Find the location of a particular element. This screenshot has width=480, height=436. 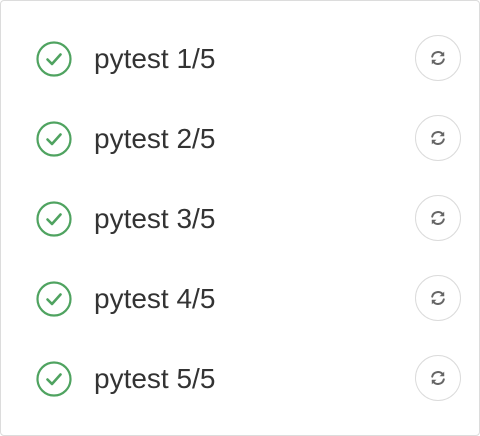

job-name-link: pytest 2/5 is located at coordinates (154, 139).